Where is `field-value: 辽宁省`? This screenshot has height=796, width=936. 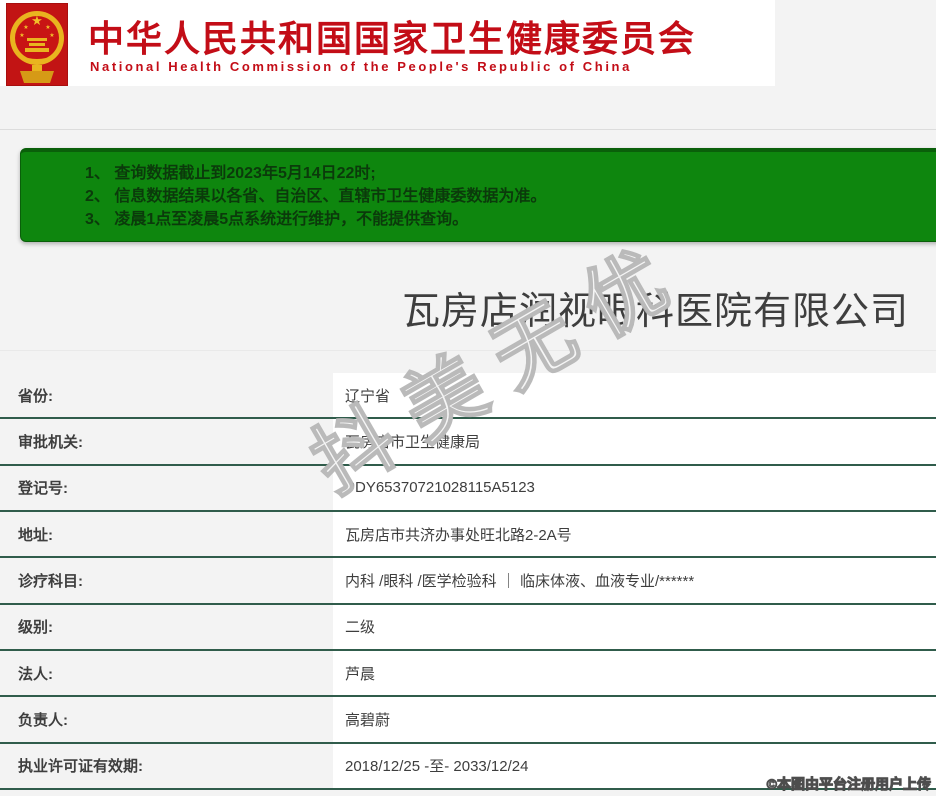 field-value: 辽宁省 is located at coordinates (634, 395).